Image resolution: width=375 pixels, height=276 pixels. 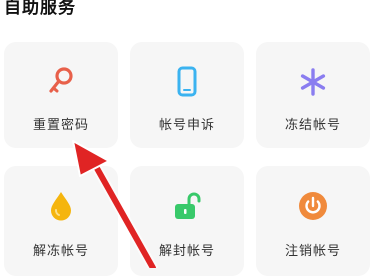 I want to click on cancel-account-label: 注销帐号, so click(x=312, y=251).